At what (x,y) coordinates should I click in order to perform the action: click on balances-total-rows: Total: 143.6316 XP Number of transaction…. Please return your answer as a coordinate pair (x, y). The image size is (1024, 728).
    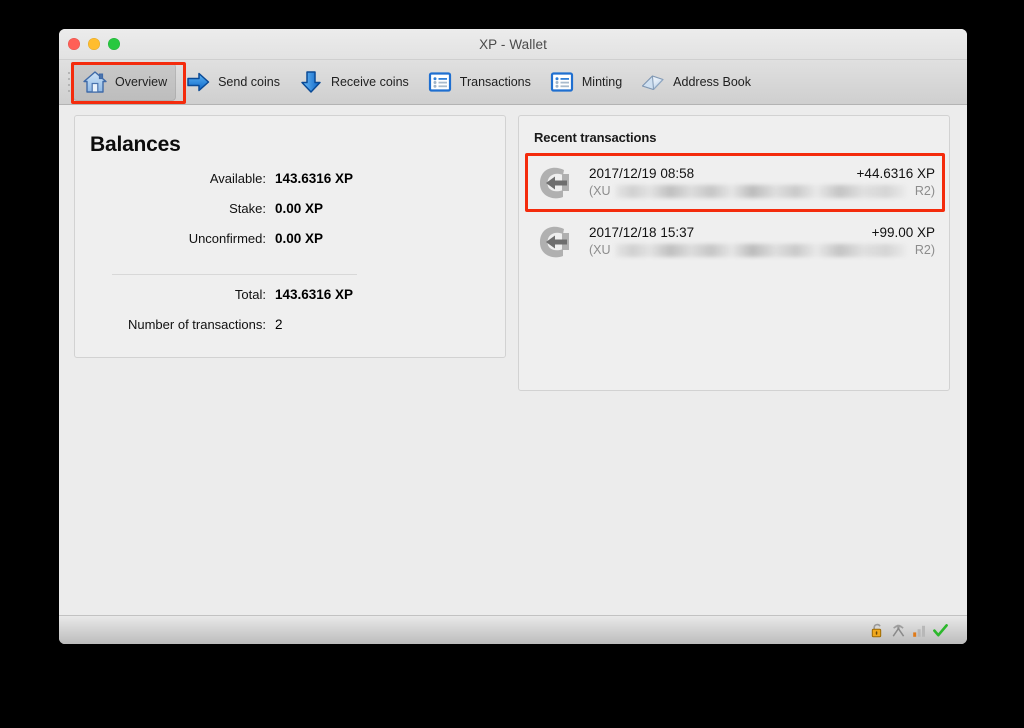
    Looking at the image, I should click on (290, 317).